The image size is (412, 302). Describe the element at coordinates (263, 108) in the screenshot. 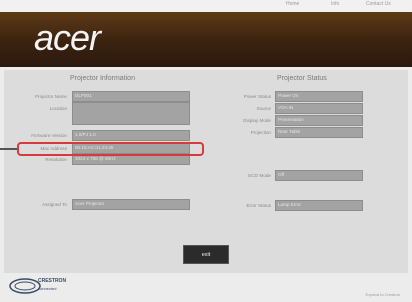

I see `label-source: Source` at that location.